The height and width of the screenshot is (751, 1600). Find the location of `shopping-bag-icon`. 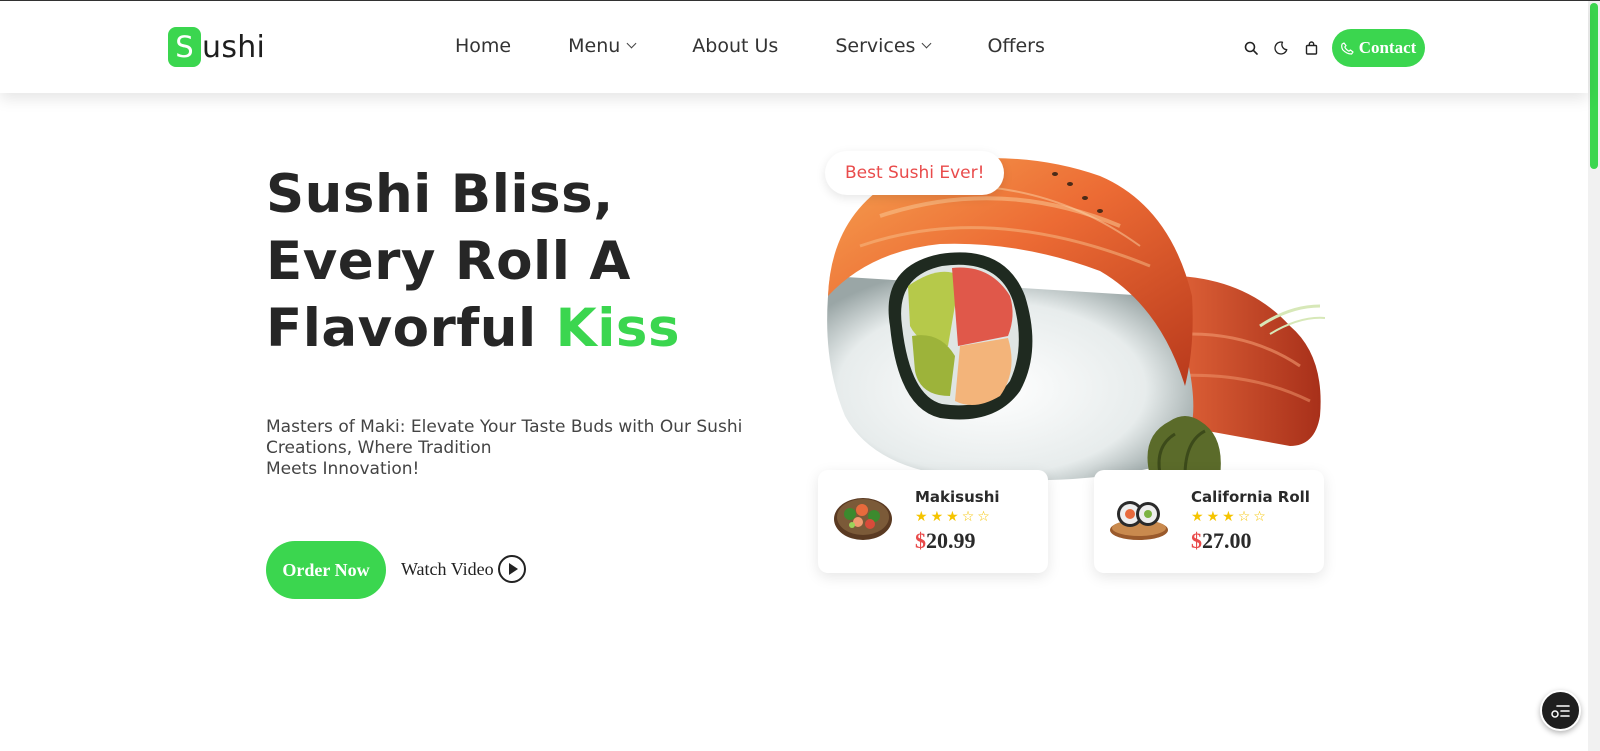

shopping-bag-icon is located at coordinates (1311, 48).